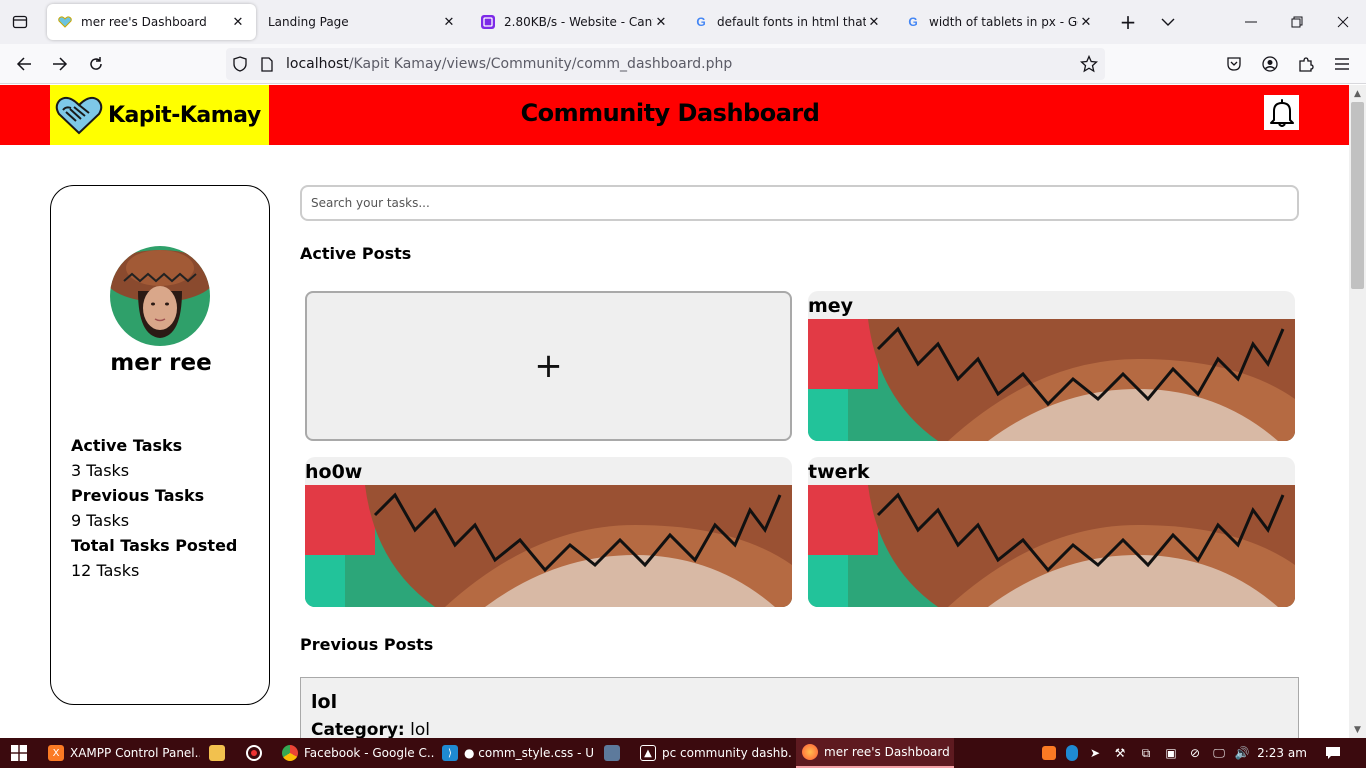  I want to click on xampp-icon: X, so click(56, 753).